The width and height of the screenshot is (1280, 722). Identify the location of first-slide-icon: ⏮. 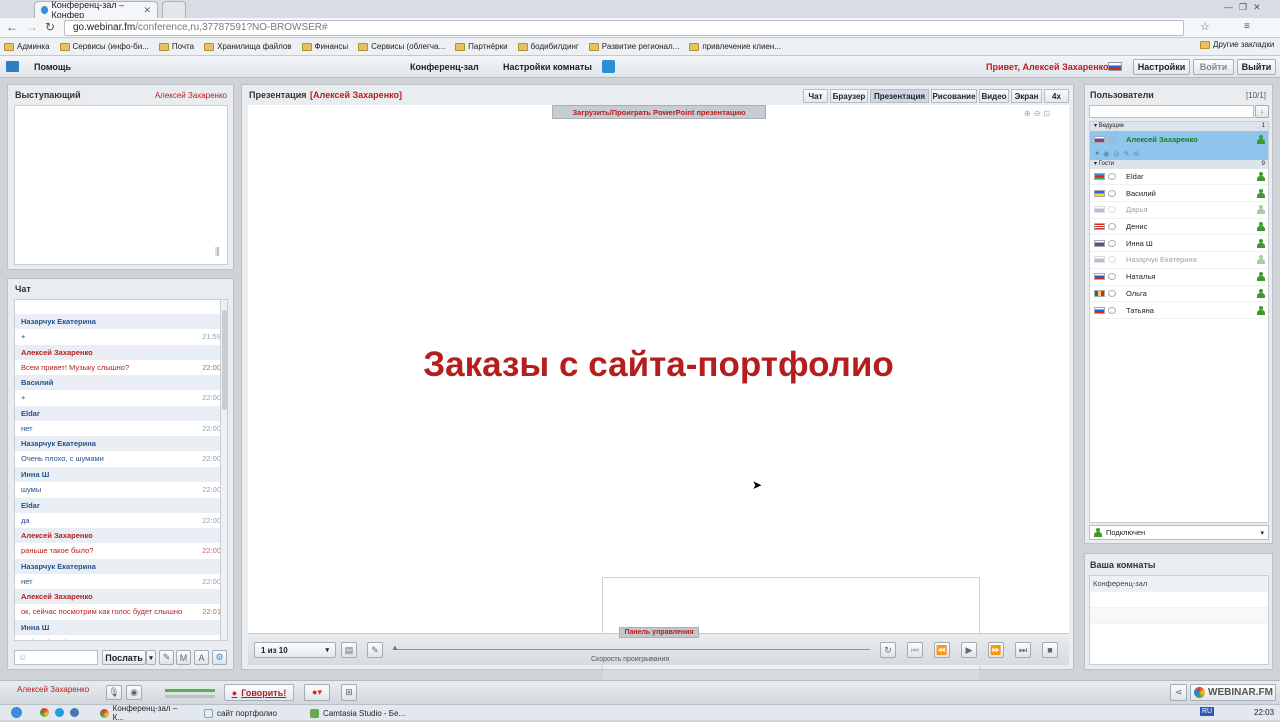
(915, 650).